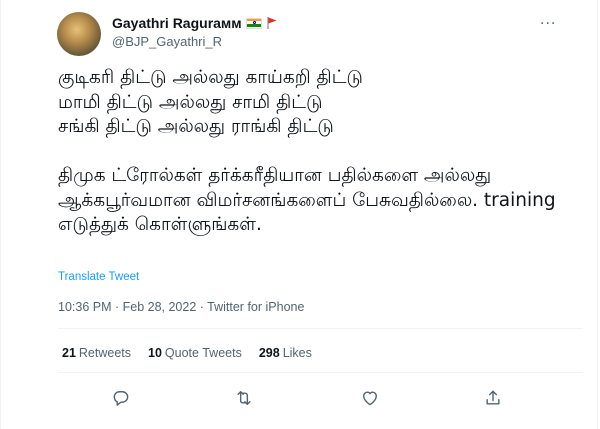 This screenshot has height=429, width=600. I want to click on frame-border-right, so click(597, 214).